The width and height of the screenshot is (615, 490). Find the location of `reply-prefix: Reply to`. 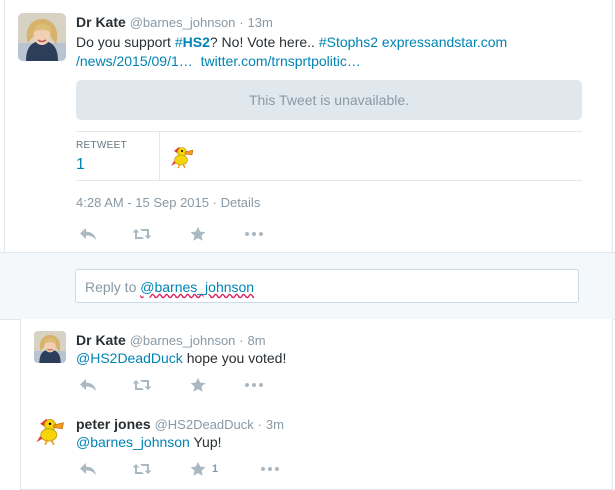

reply-prefix: Reply to is located at coordinates (113, 287).